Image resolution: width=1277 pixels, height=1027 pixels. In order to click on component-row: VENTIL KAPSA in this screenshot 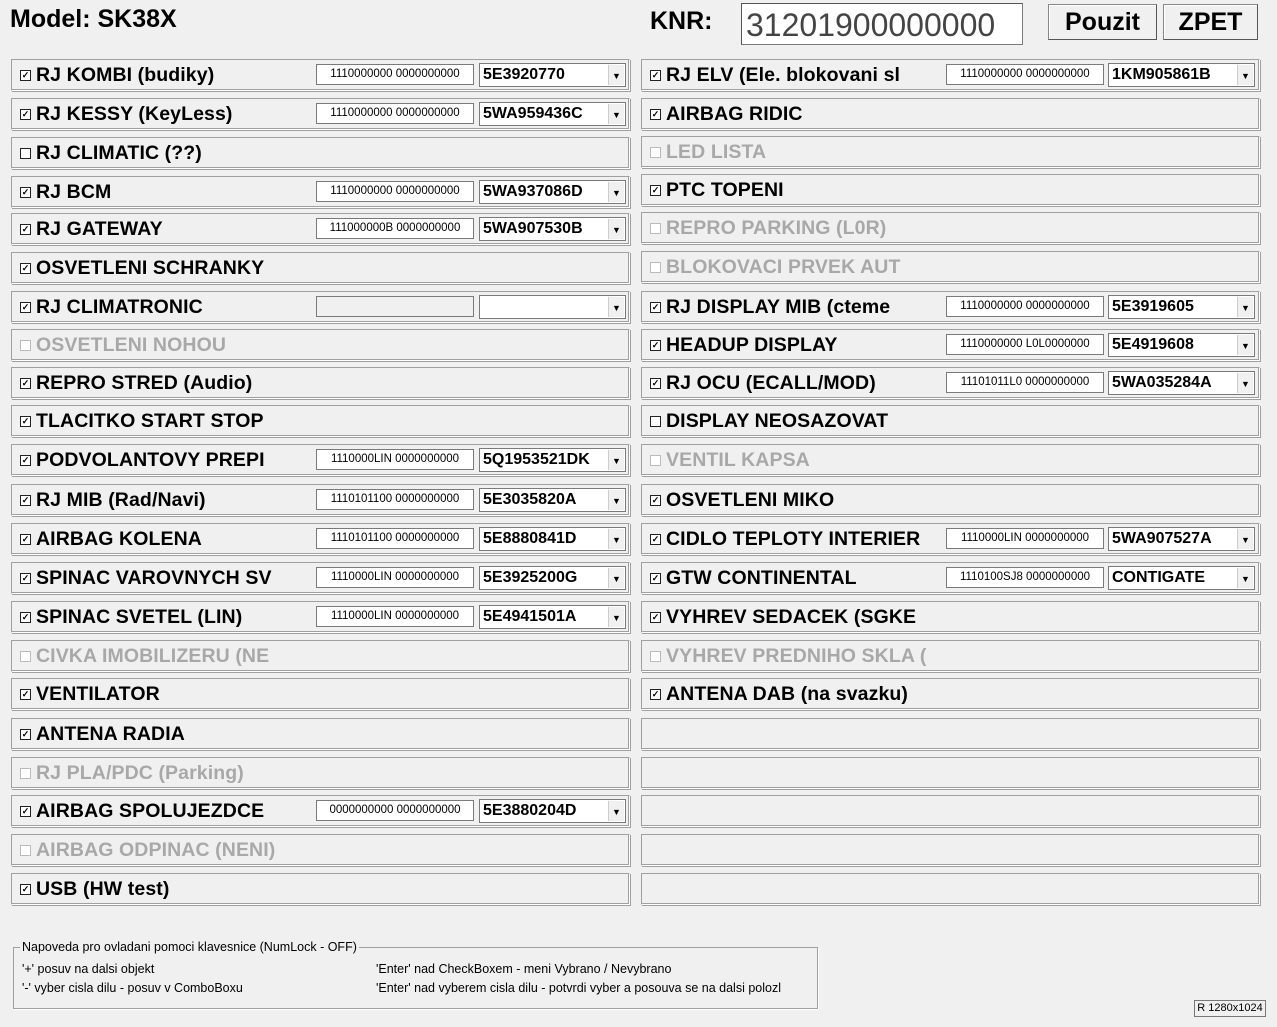, I will do `click(950, 460)`.